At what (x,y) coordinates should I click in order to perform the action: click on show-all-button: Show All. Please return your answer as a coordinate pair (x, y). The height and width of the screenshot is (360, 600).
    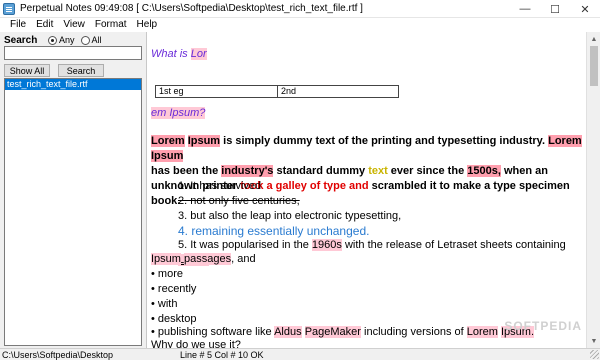
    Looking at the image, I should click on (27, 70).